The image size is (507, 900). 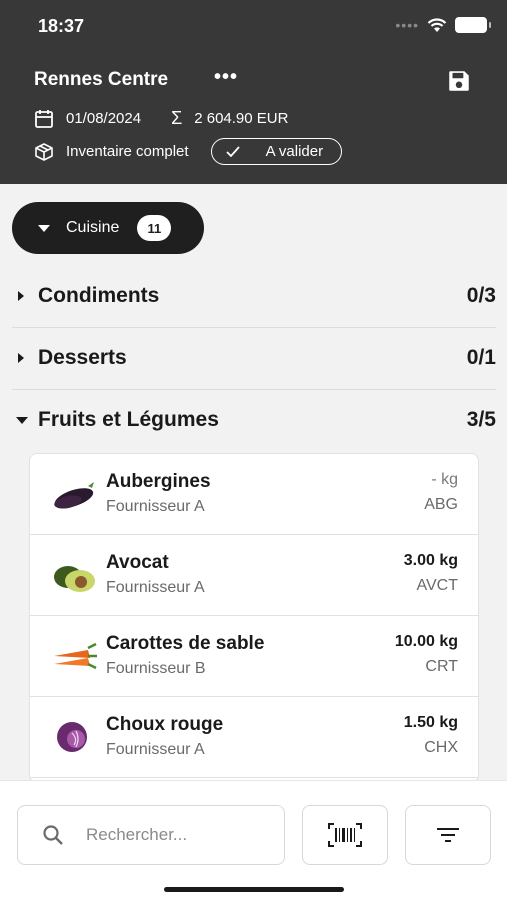 I want to click on avocado-icon, so click(x=74, y=579).